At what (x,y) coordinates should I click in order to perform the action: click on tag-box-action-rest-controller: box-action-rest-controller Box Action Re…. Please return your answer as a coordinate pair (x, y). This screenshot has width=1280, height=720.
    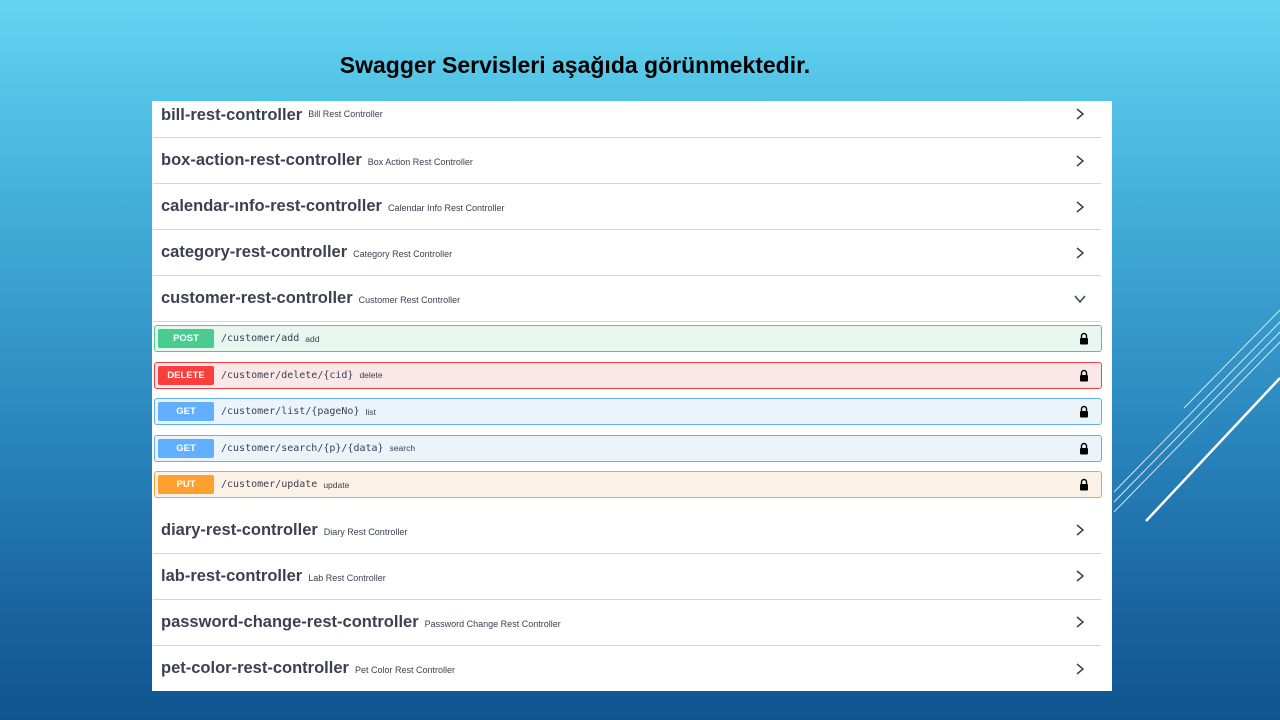
    Looking at the image, I should click on (627, 161).